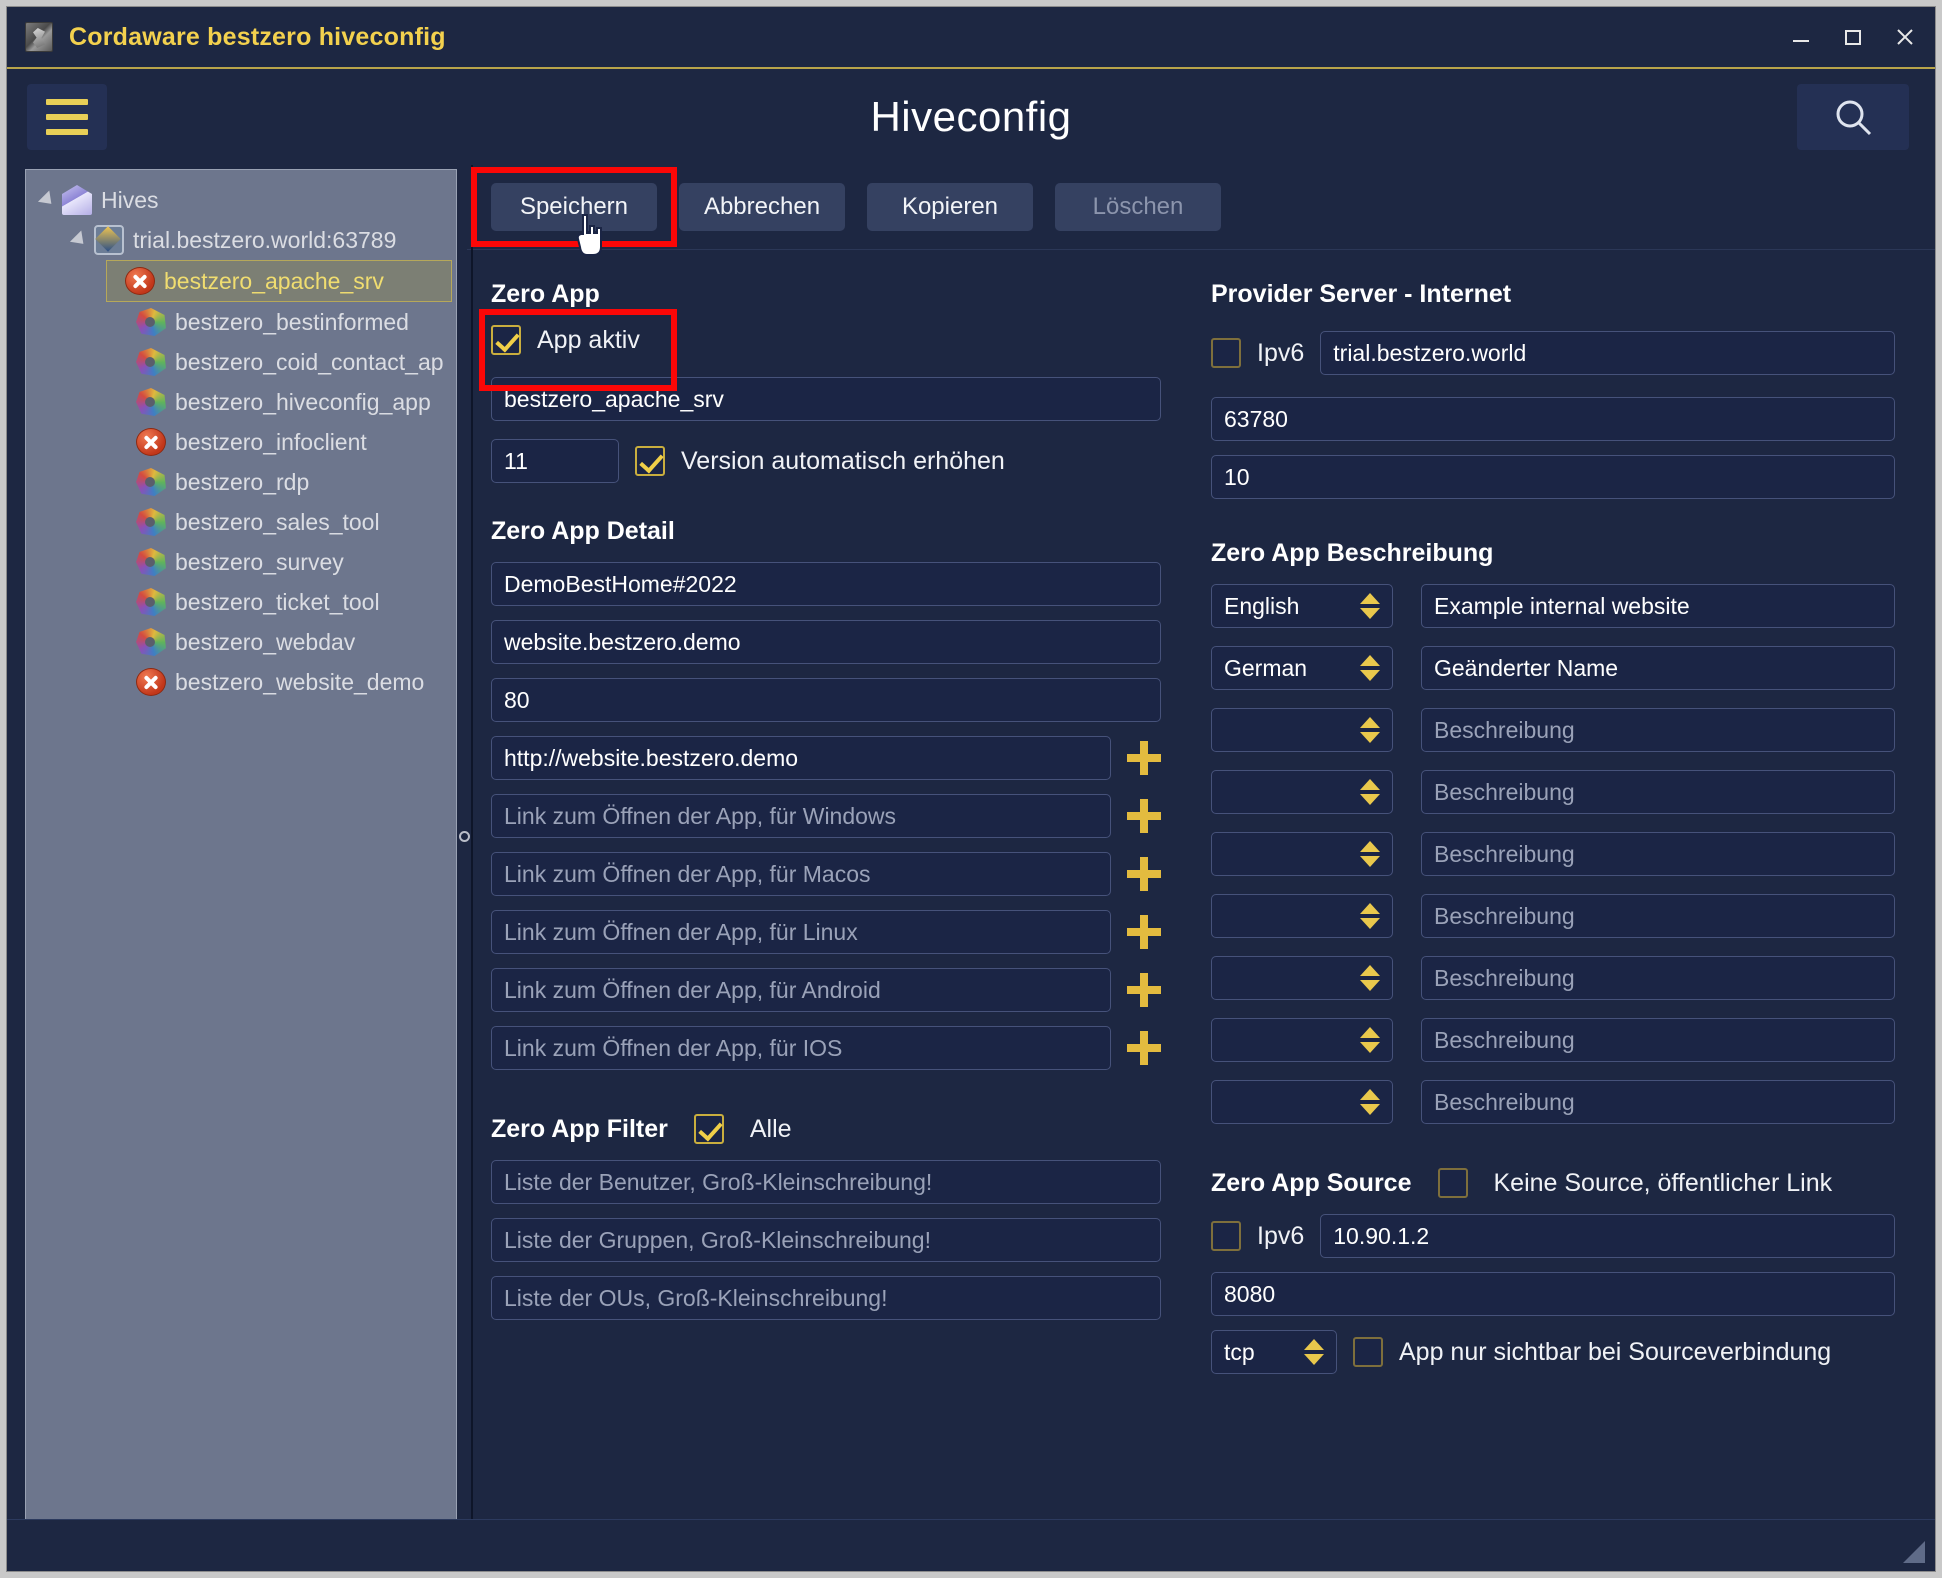  Describe the element at coordinates (1801, 37) in the screenshot. I see `minimize-icon` at that location.